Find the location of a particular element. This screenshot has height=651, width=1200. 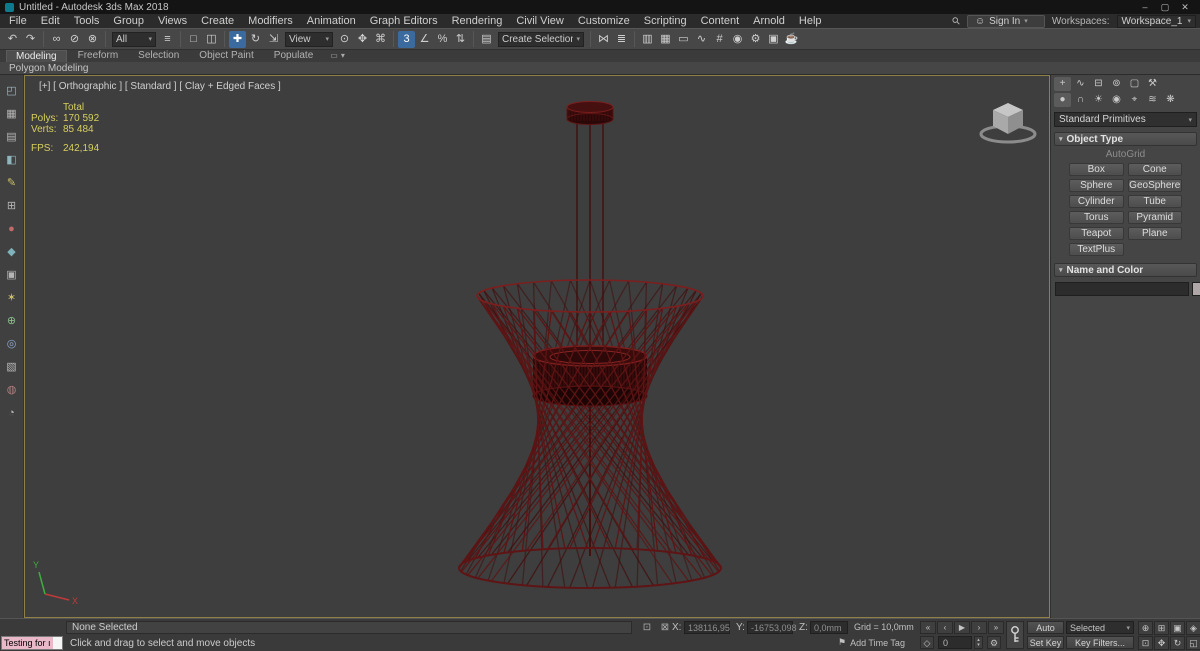

spinner-snap-toggle-icon: ⇅ is located at coordinates (460, 39).